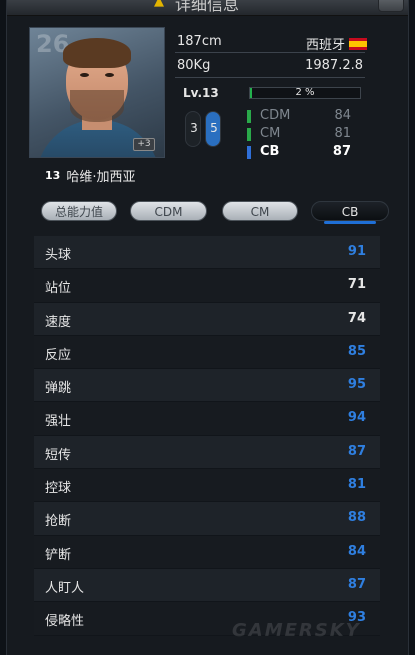 The image size is (415, 655). What do you see at coordinates (325, 45) in the screenshot?
I see `nationality-text: 西班牙` at bounding box center [325, 45].